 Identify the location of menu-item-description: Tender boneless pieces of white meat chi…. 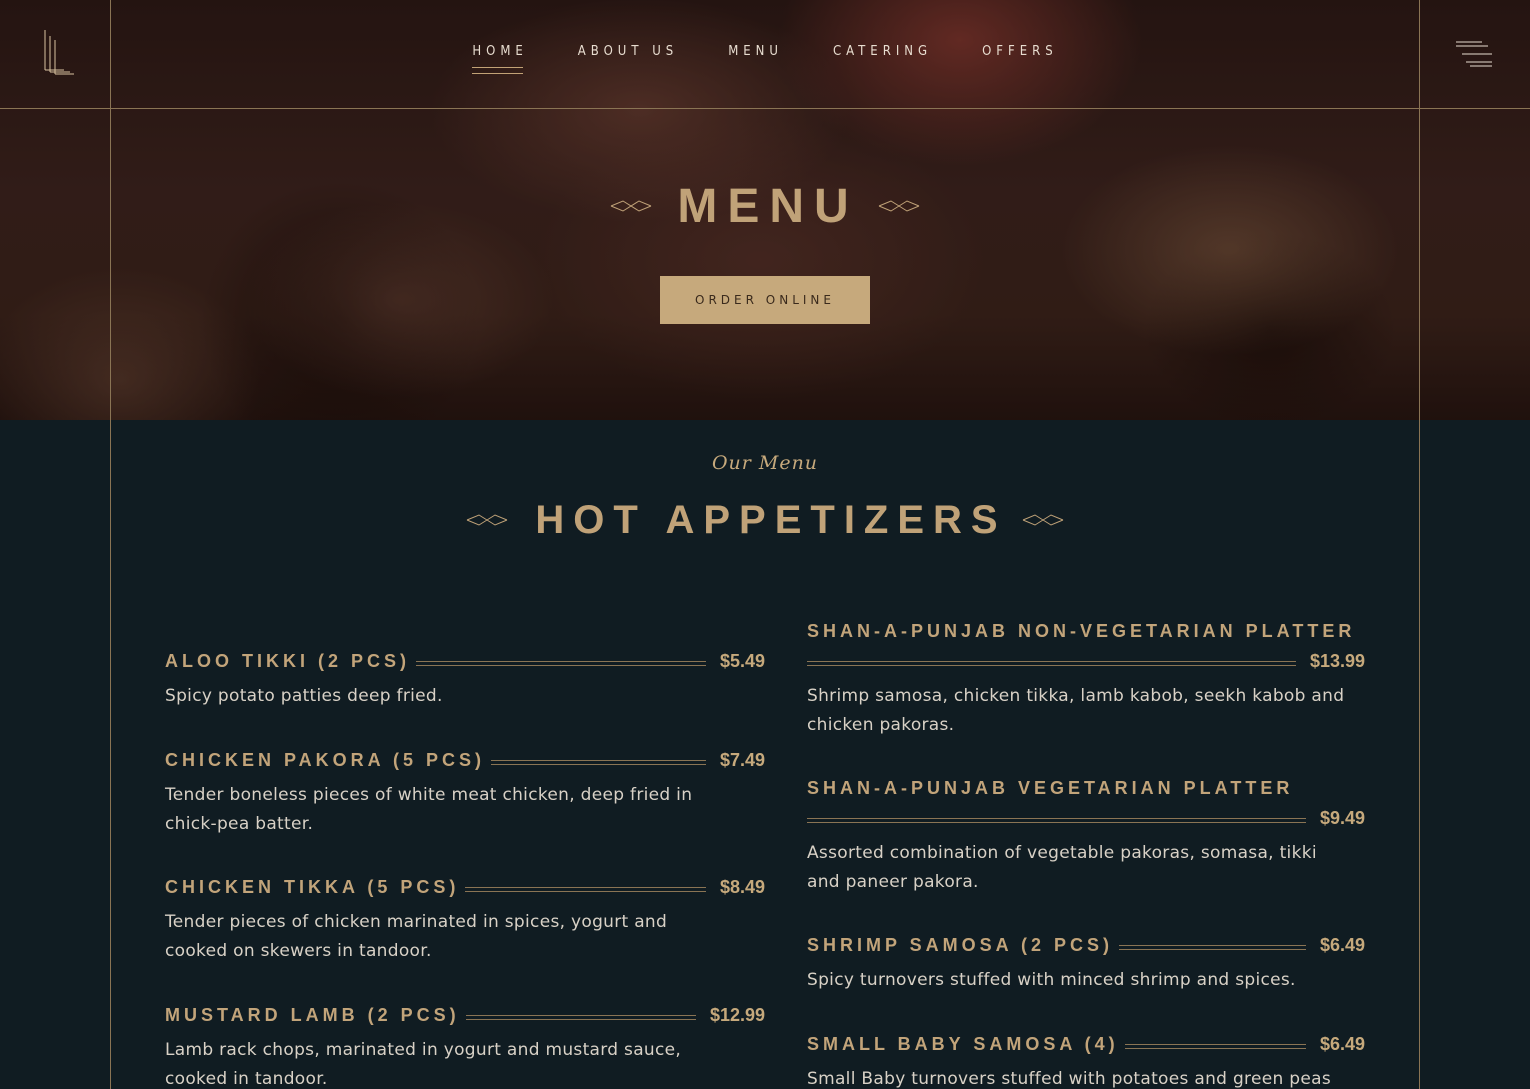
(429, 809).